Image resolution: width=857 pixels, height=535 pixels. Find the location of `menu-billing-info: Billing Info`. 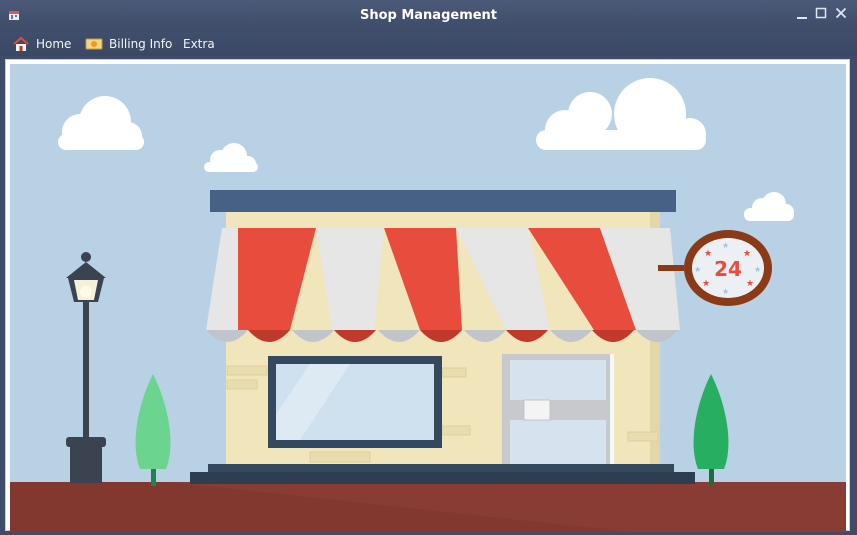

menu-billing-info: Billing Info is located at coordinates (128, 44).